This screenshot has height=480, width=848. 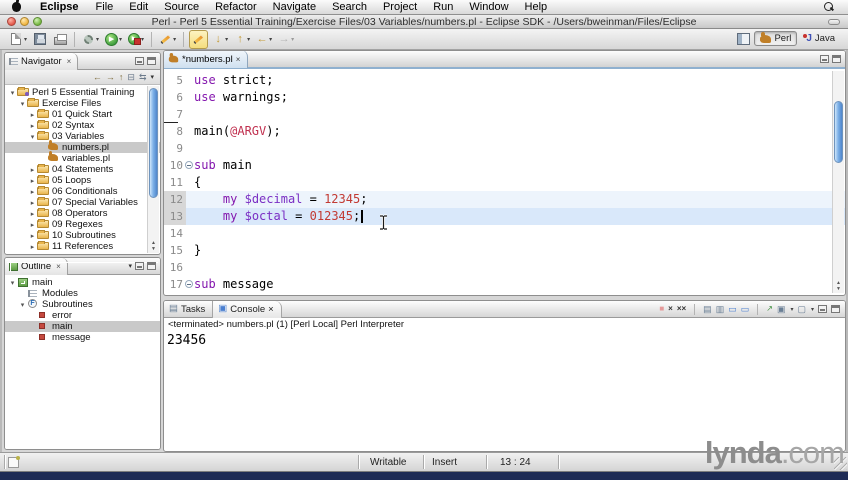 I want to click on code-line-16: 16, so click(x=504, y=267).